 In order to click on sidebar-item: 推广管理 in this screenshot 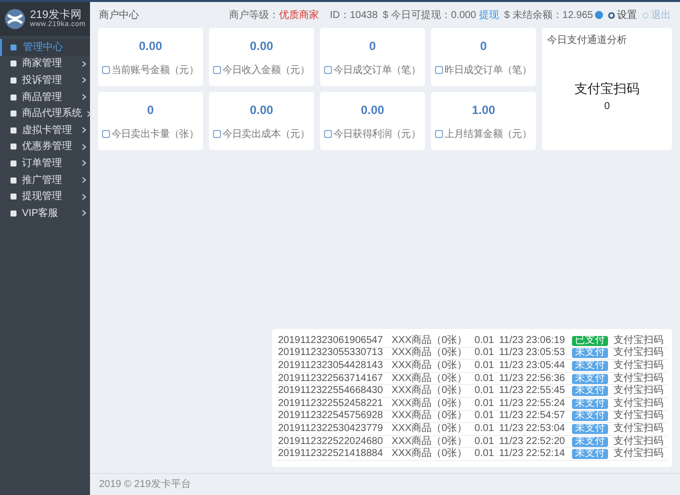, I will do `click(45, 180)`.